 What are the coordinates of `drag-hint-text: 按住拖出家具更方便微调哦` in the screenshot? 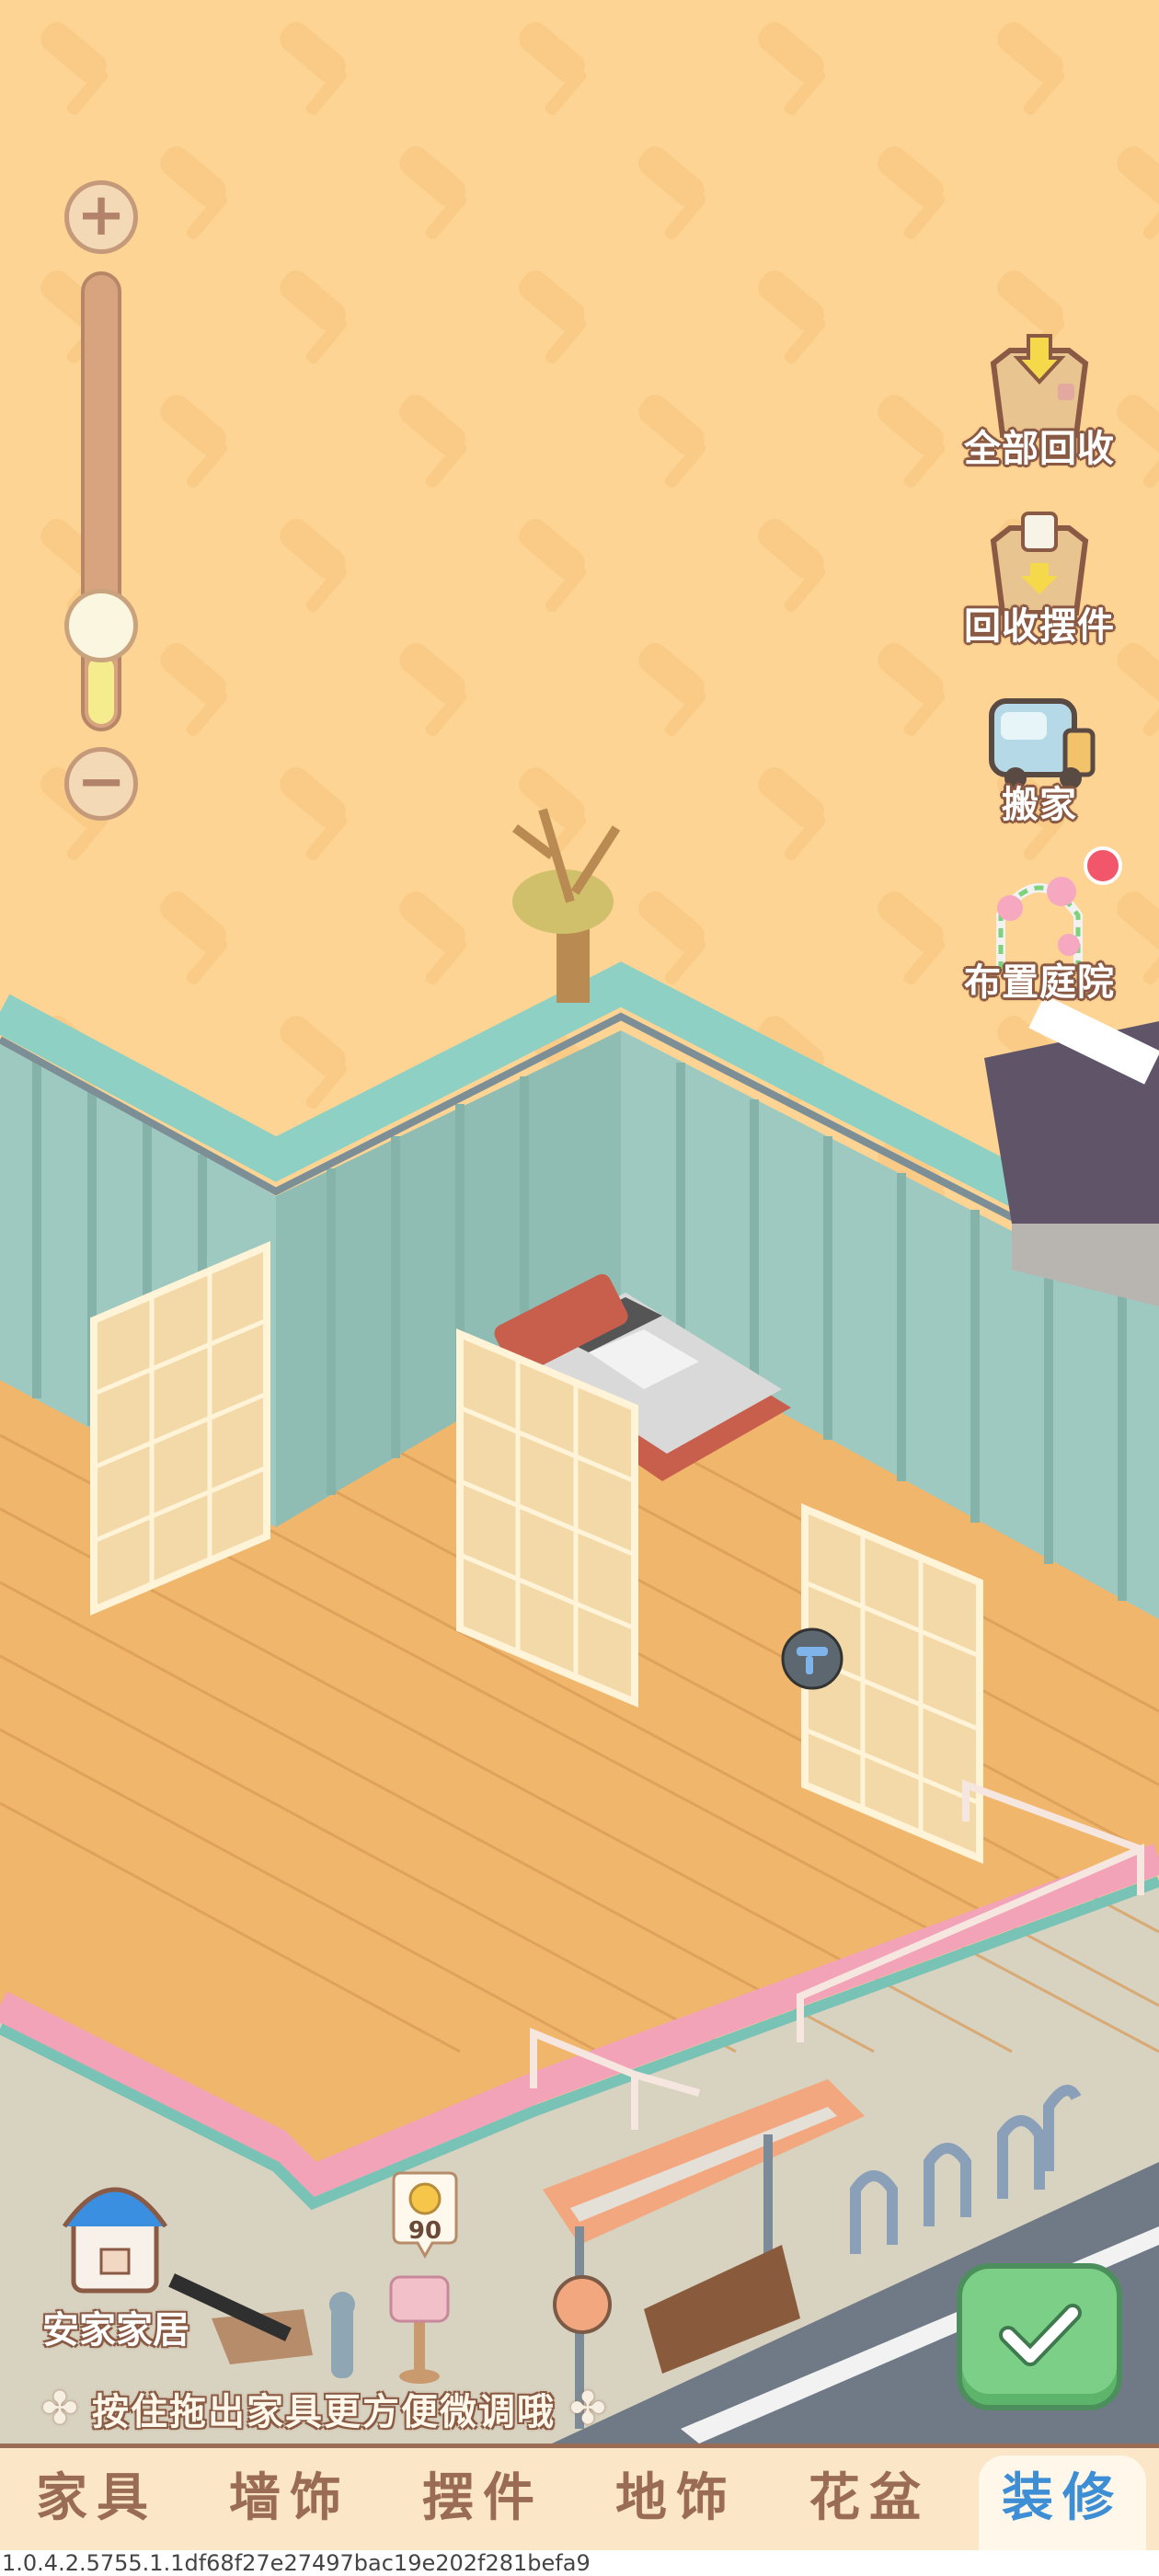 It's located at (324, 2412).